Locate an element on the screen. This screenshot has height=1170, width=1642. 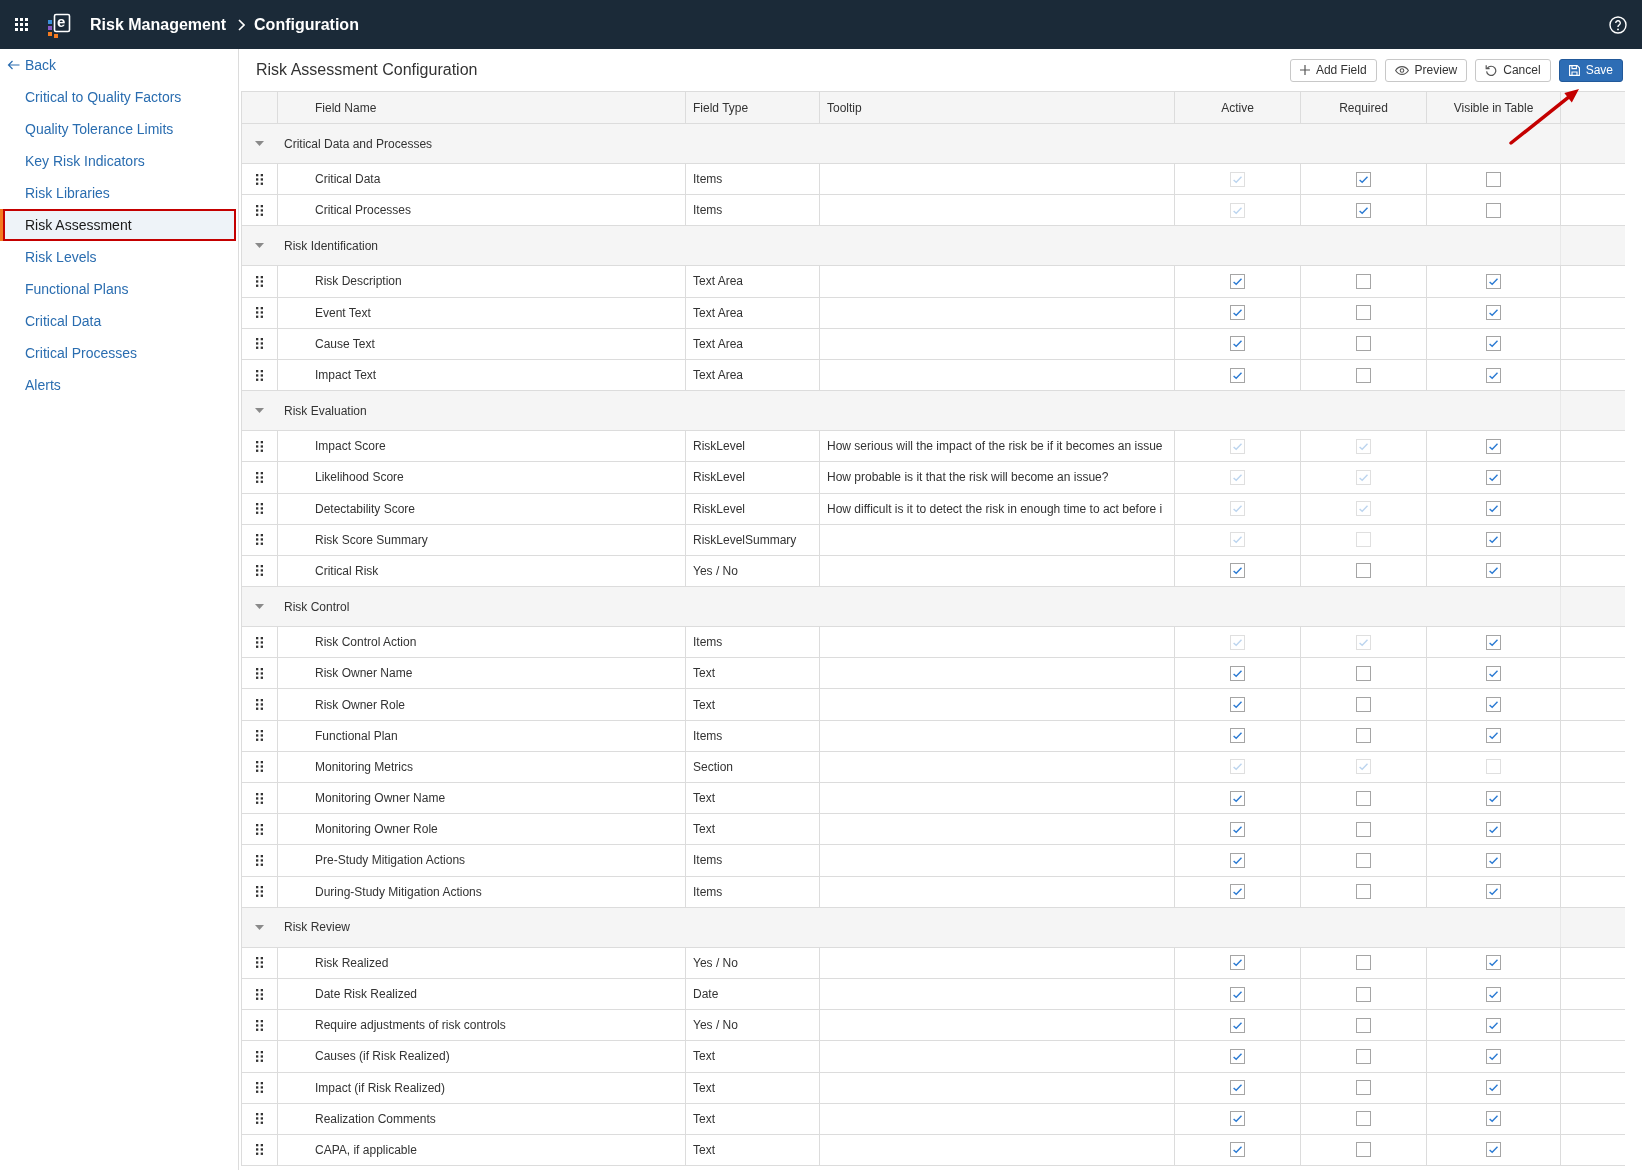
sidebar-item: Alerts is located at coordinates (118, 385).